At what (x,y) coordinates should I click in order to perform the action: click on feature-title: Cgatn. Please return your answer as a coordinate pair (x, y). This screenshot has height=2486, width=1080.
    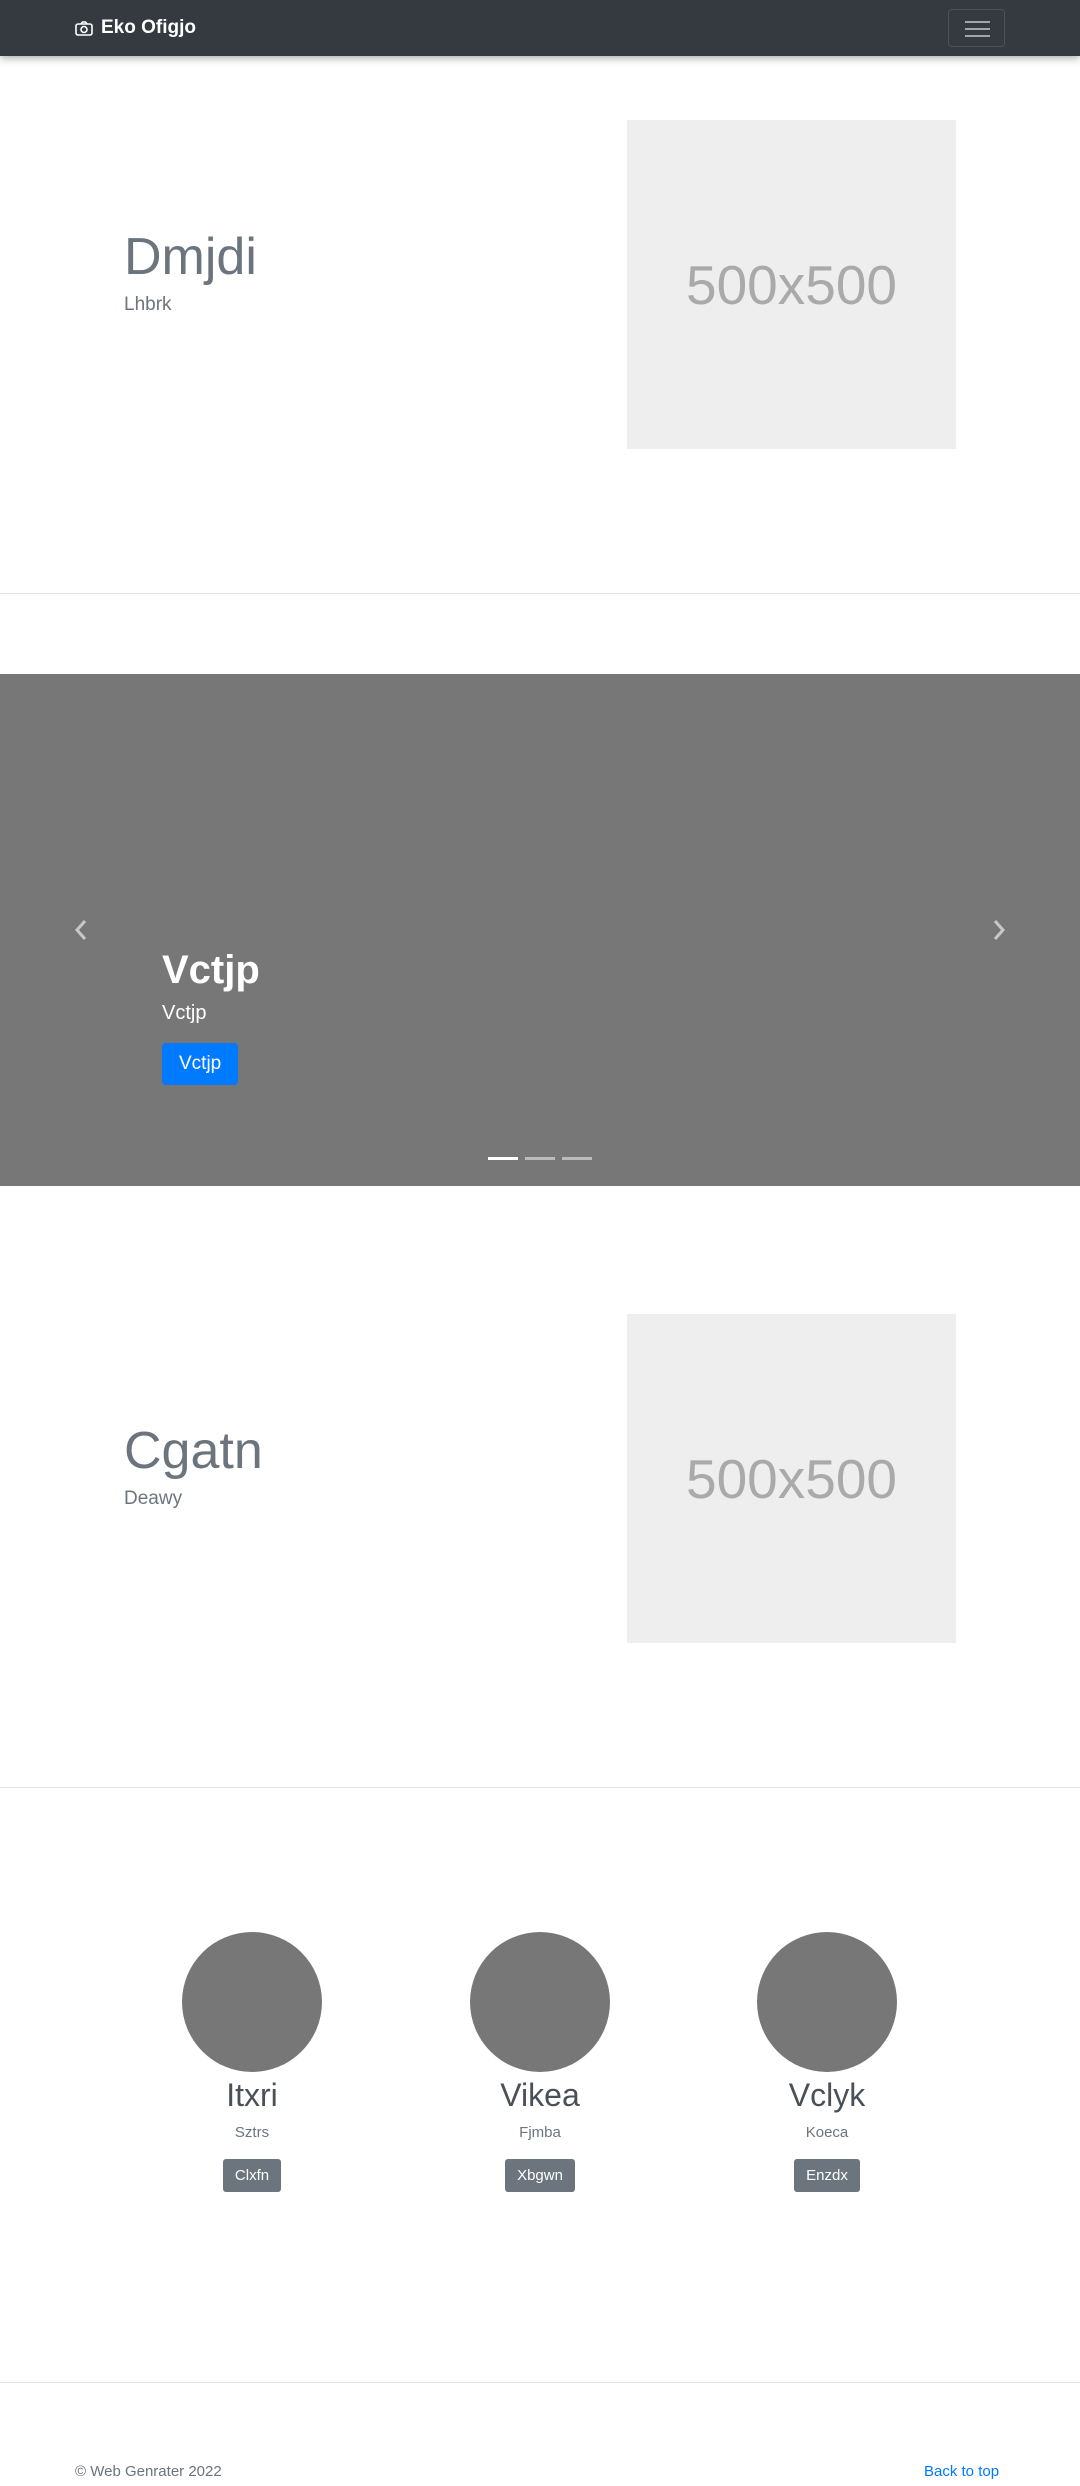
    Looking at the image, I should click on (193, 1451).